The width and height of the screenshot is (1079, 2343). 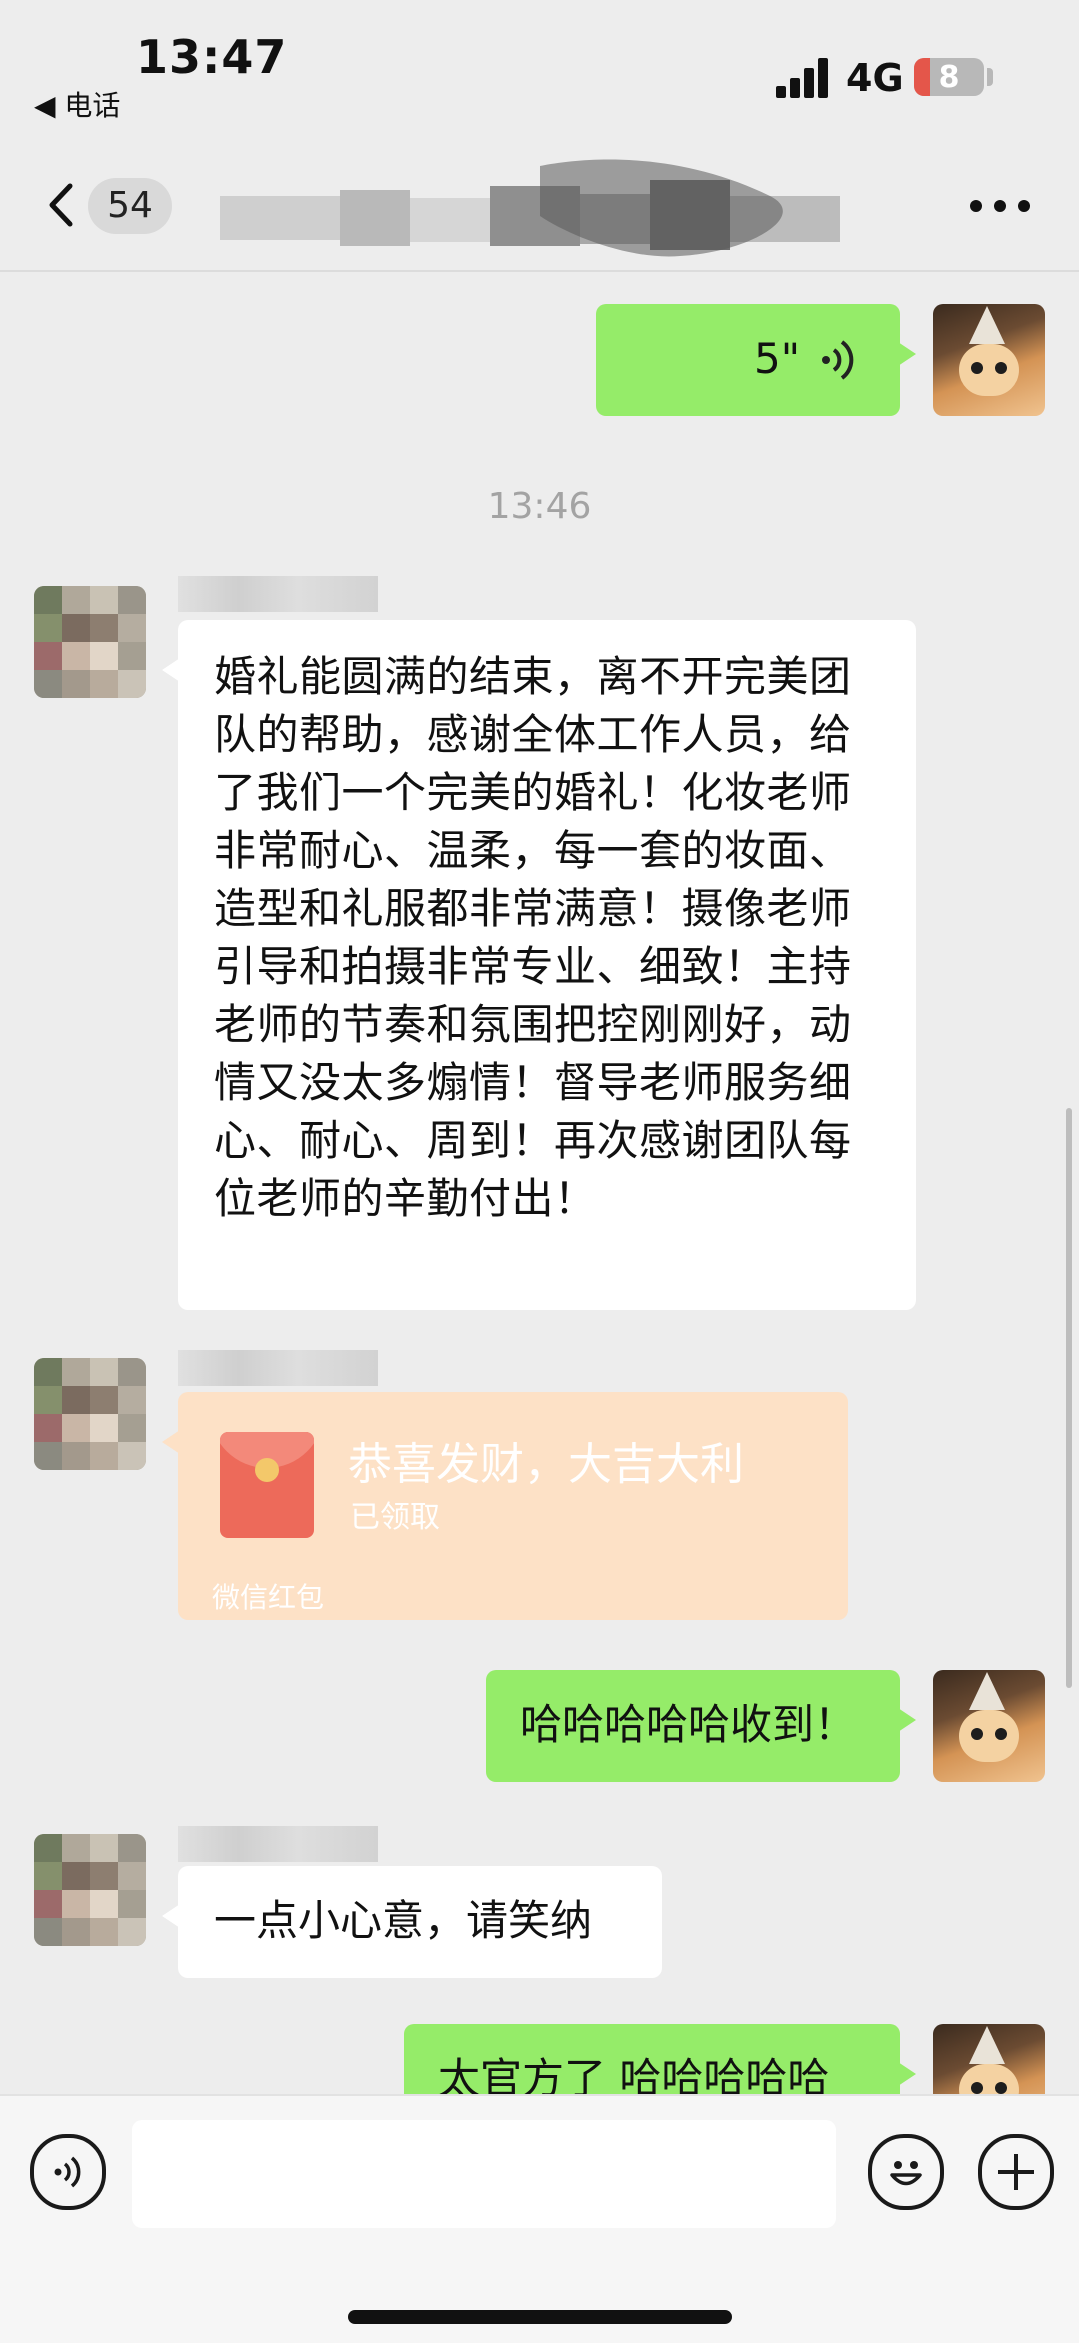 I want to click on home-indicator, so click(x=540, y=2317).